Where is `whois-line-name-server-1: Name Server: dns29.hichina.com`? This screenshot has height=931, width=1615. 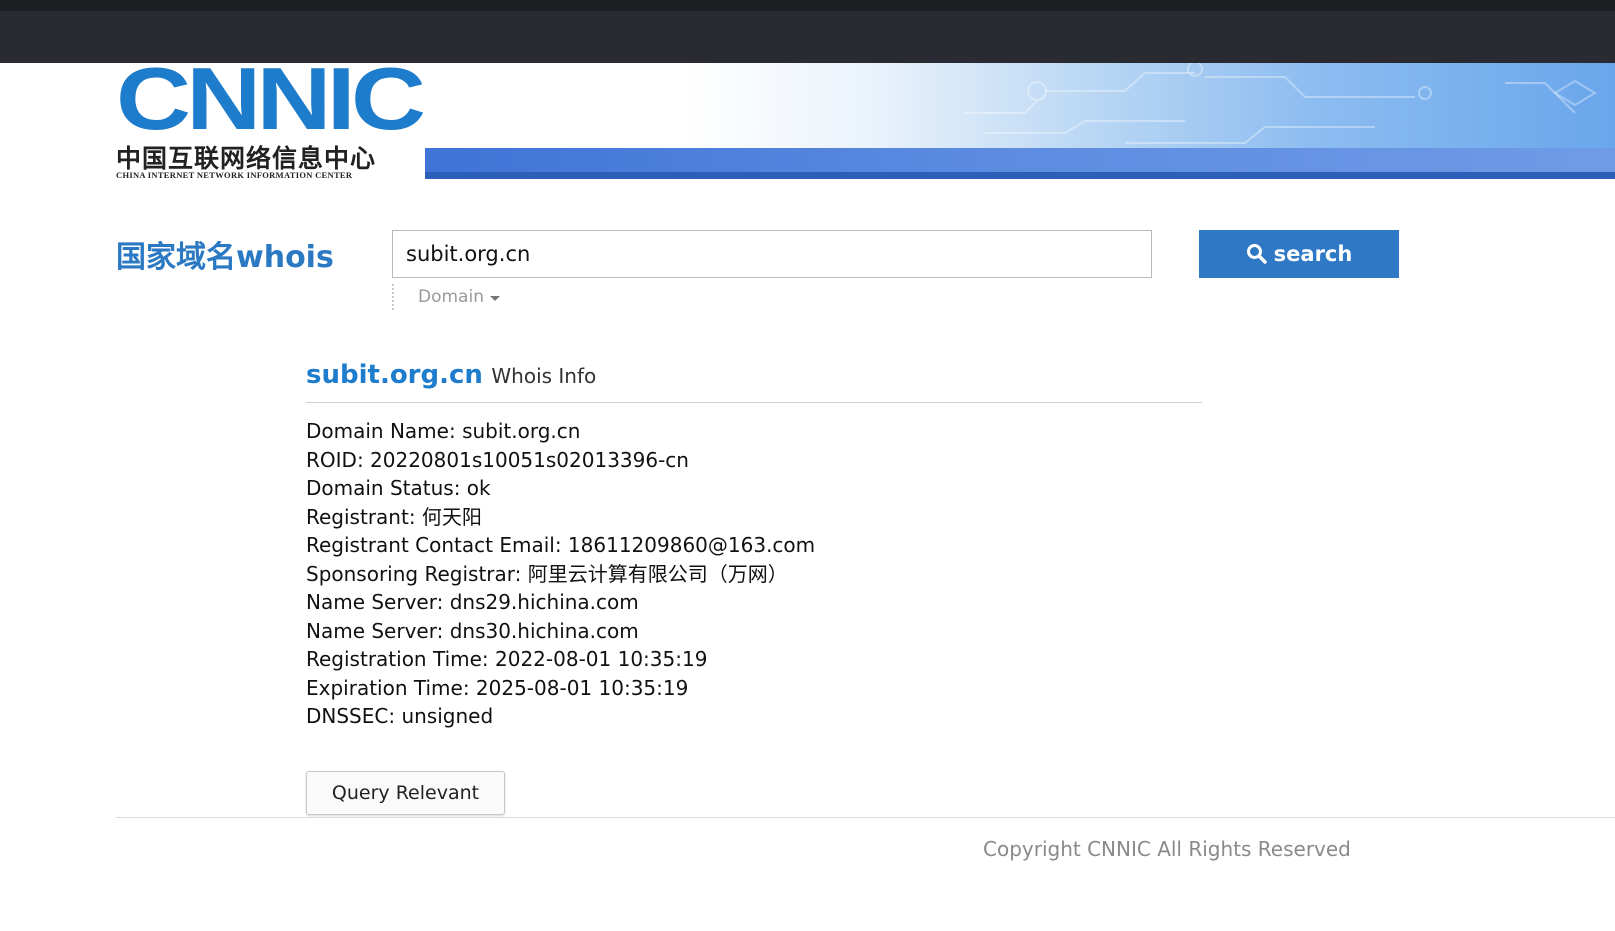 whois-line-name-server-1: Name Server: dns29.hichina.com is located at coordinates (472, 602).